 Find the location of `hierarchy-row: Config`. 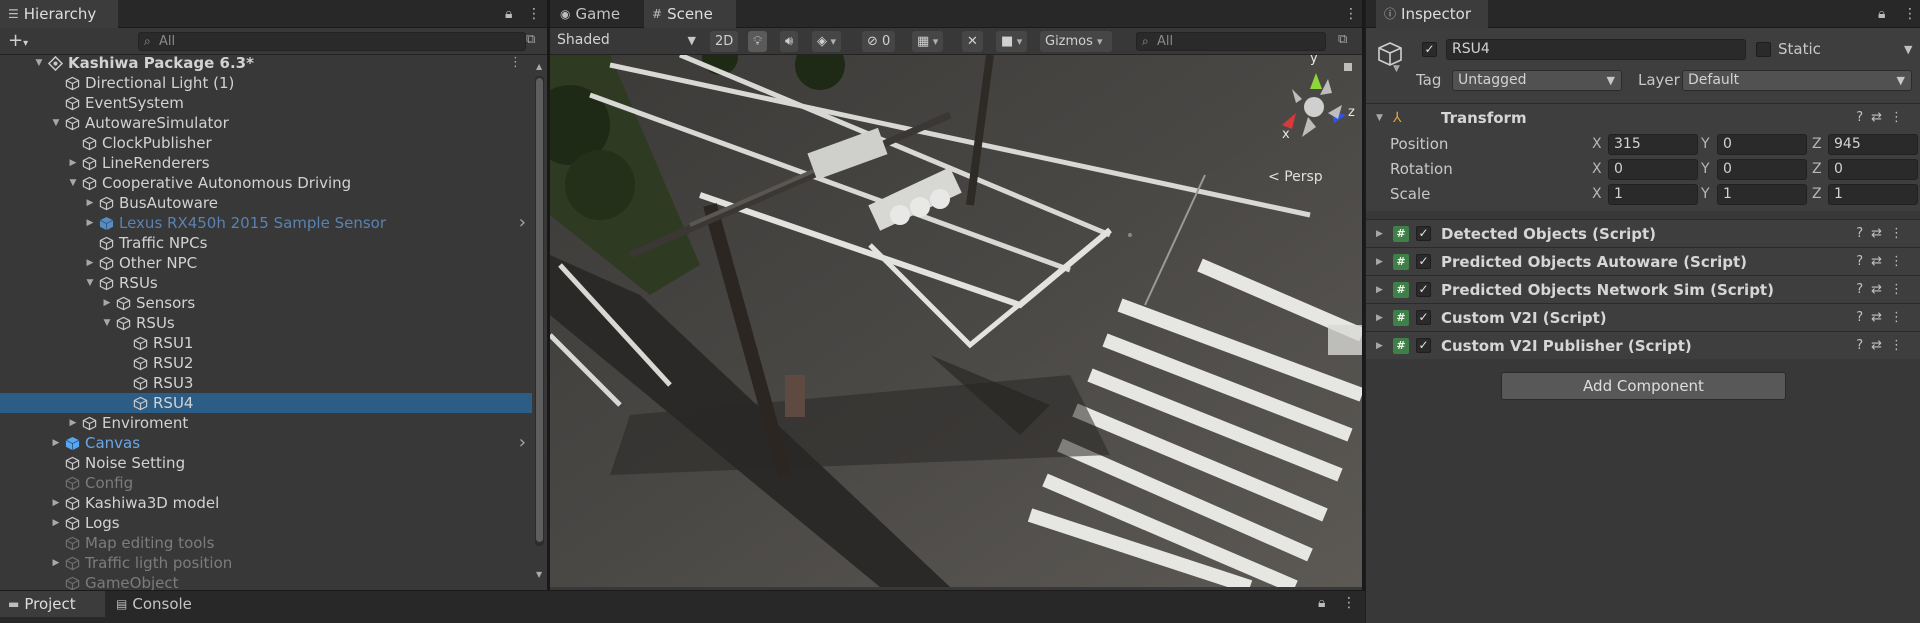

hierarchy-row: Config is located at coordinates (266, 483).